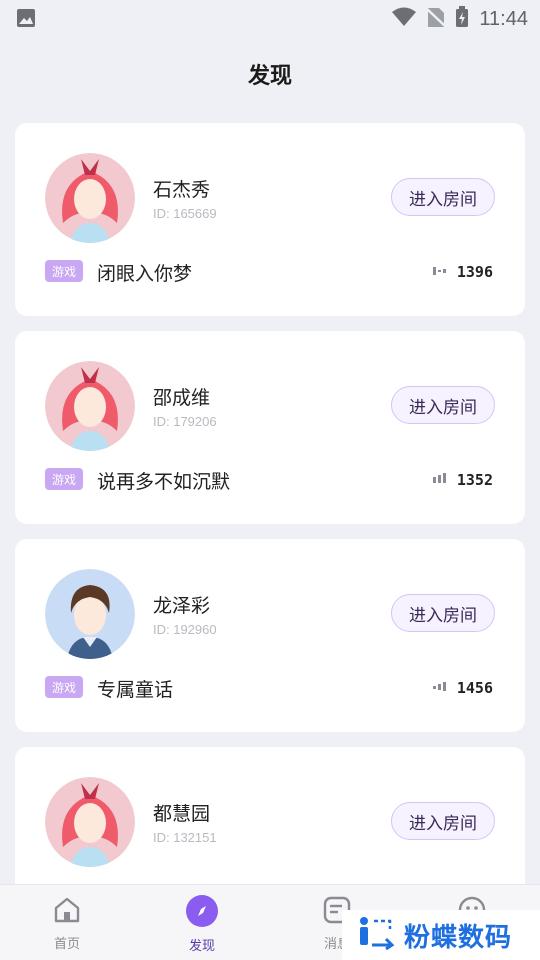 The image size is (540, 960). Describe the element at coordinates (66, 944) in the screenshot. I see `nav-label: 首页` at that location.